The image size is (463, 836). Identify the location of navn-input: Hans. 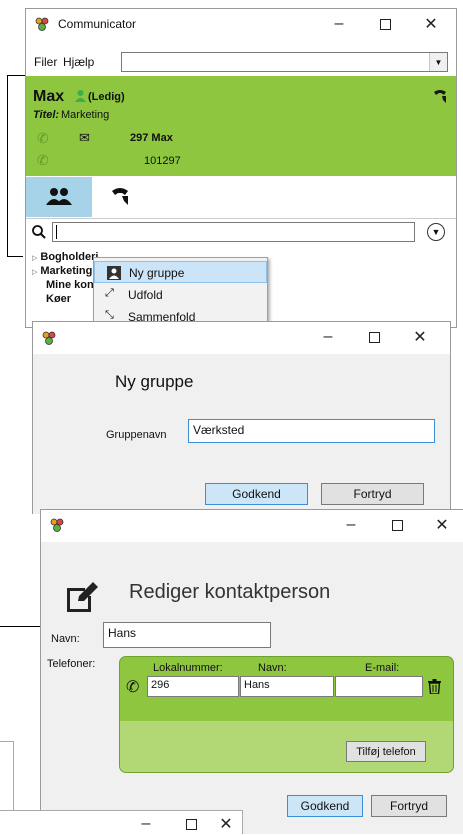
(287, 686).